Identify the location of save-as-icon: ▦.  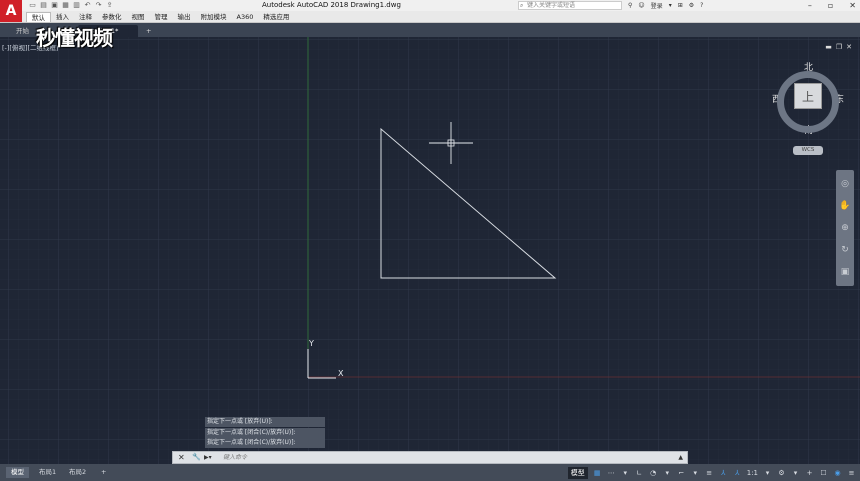
(65, 5).